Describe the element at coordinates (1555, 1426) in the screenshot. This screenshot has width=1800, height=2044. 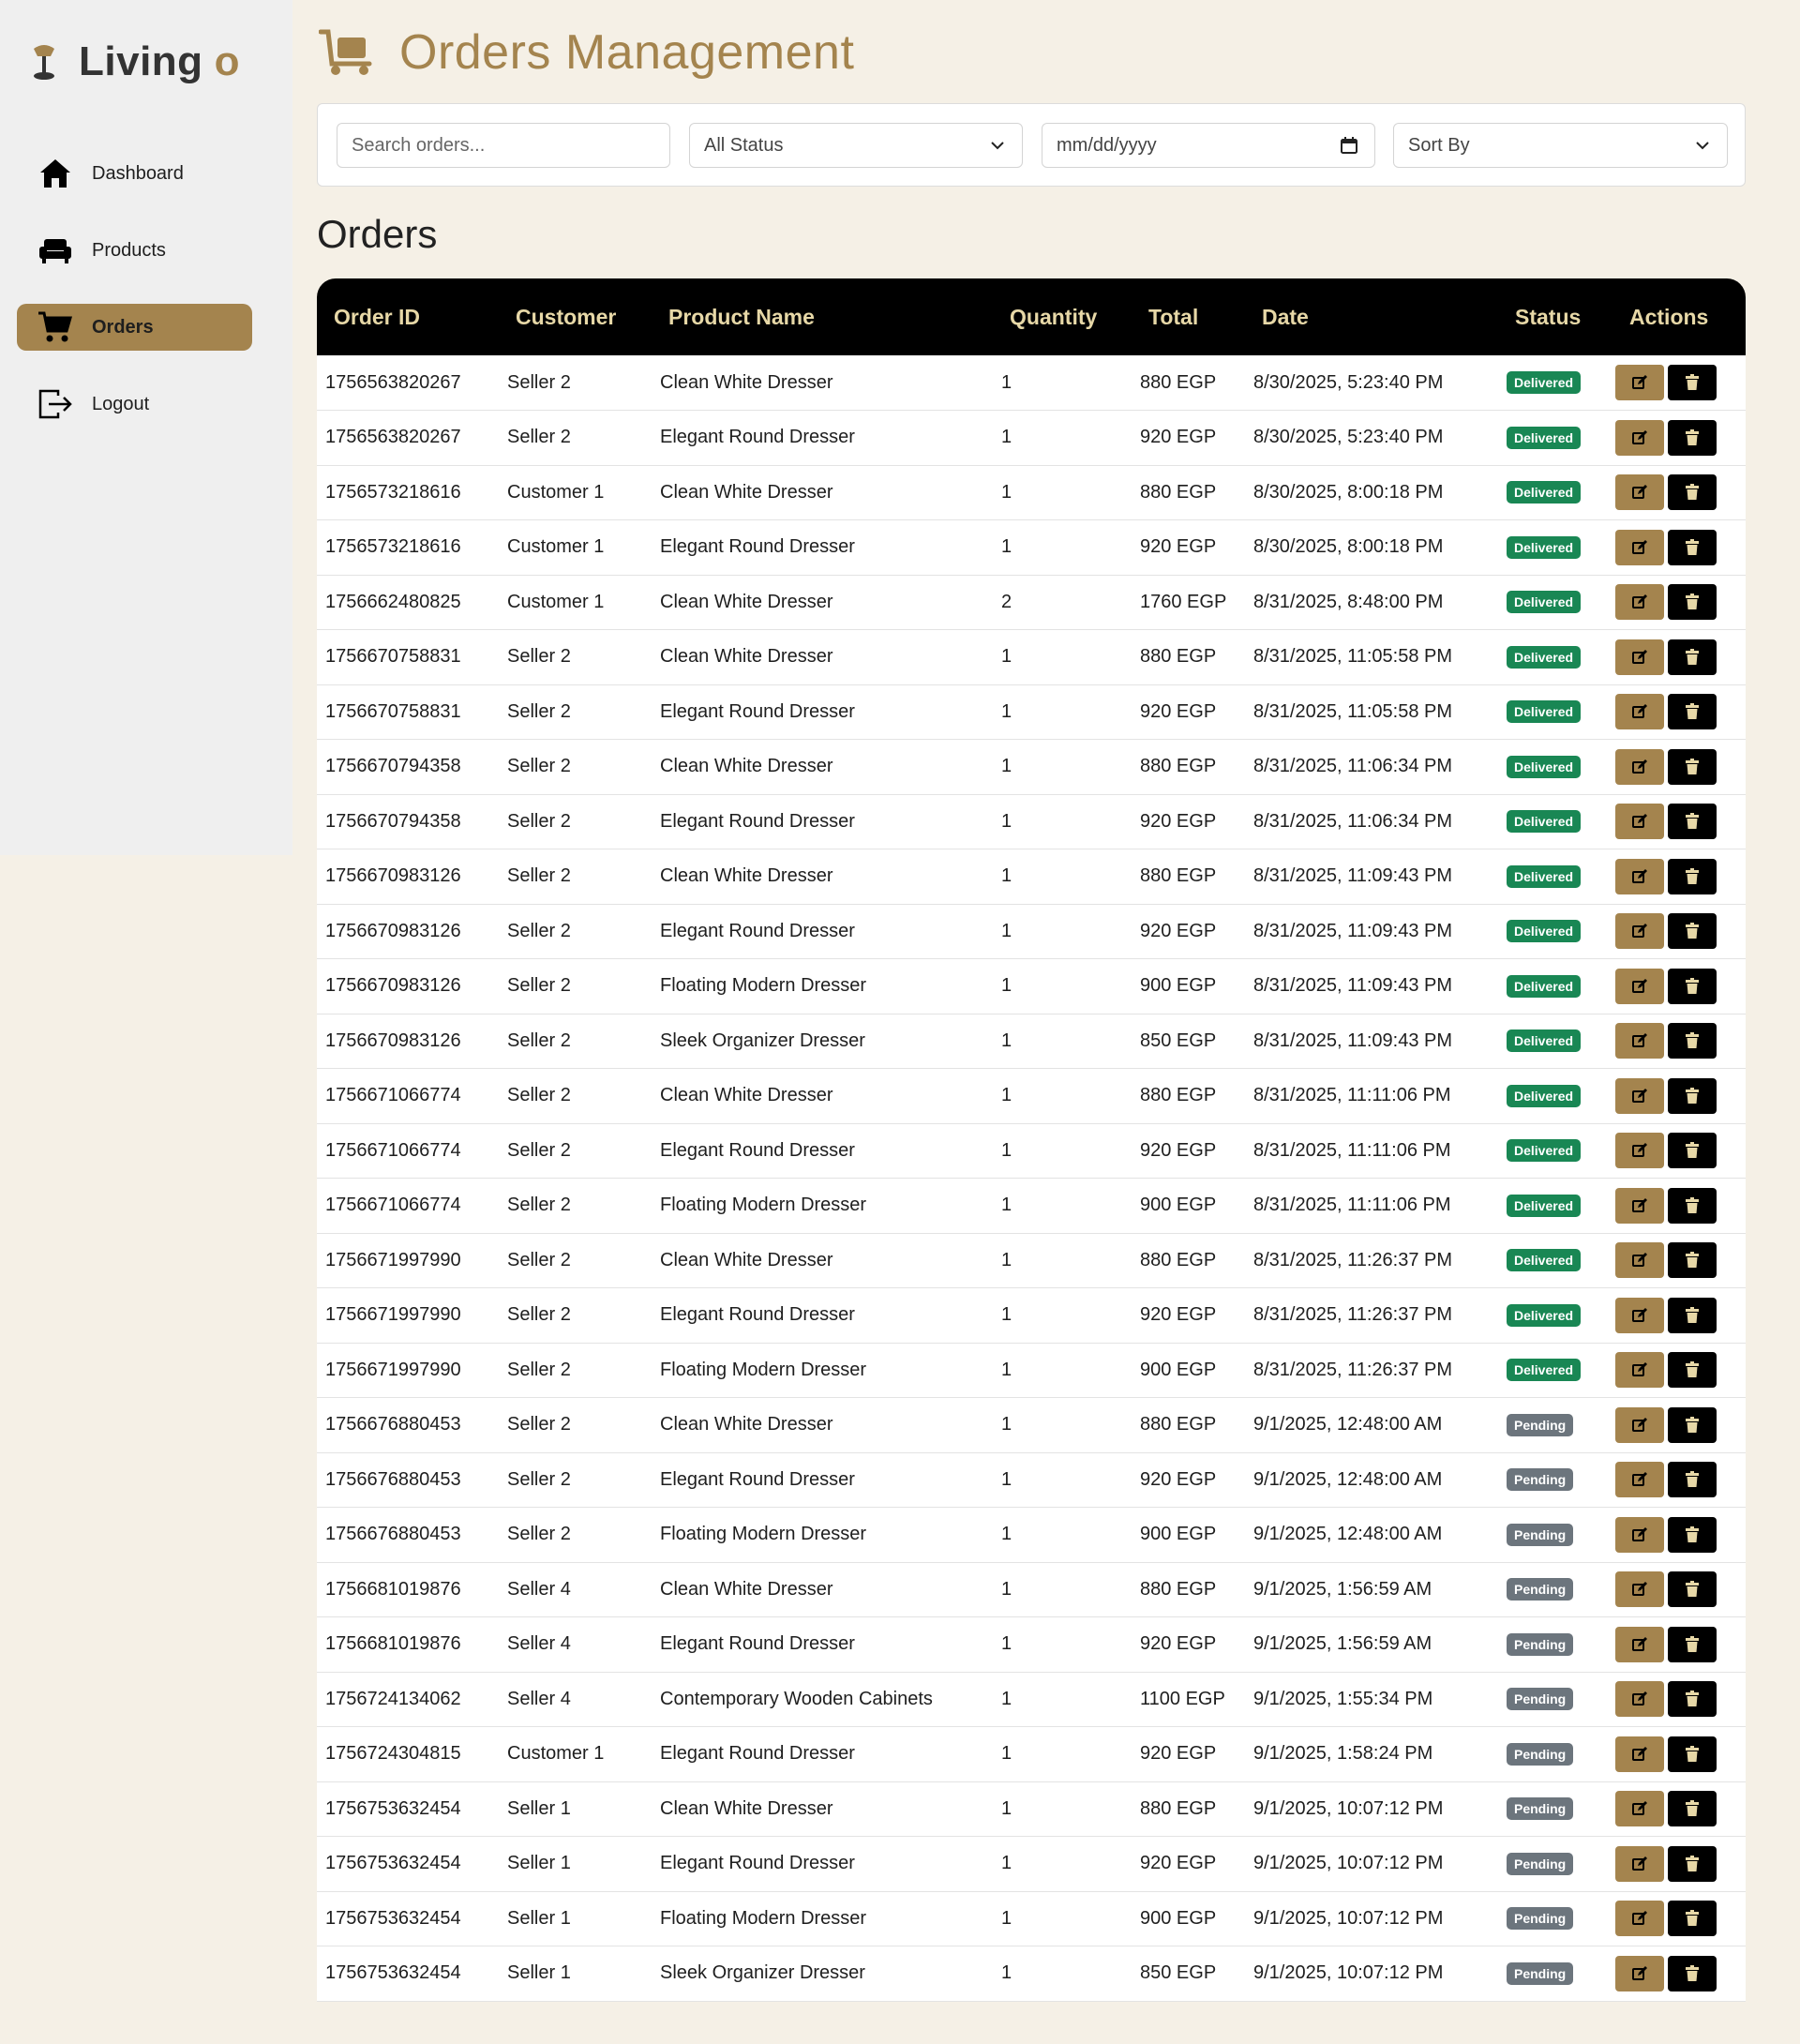
I see `cell-status: Pending` at that location.